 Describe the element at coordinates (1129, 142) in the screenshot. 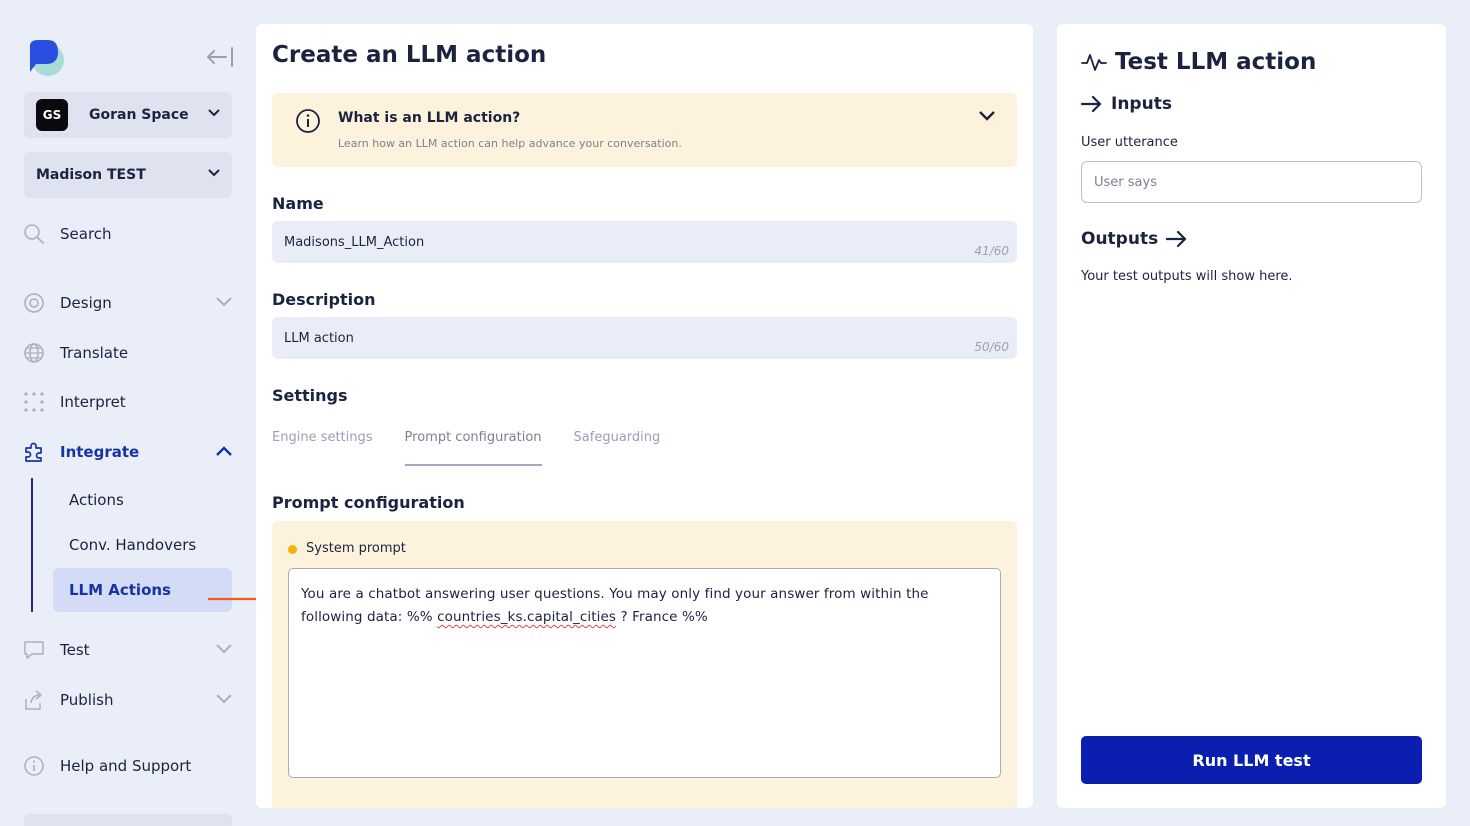

I see `user-utterance-label: User utterance` at that location.